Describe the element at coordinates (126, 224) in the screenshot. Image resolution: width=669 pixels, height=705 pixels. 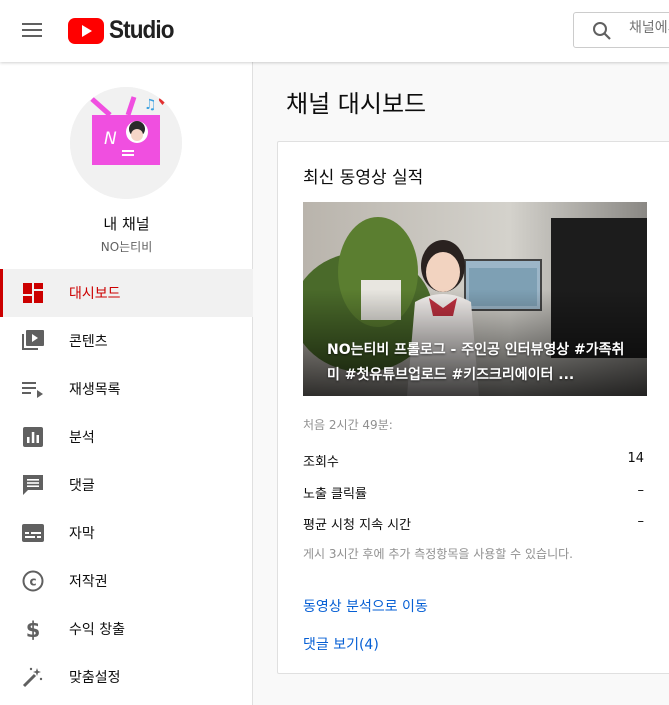
I see `channel-label: 내 채널` at that location.